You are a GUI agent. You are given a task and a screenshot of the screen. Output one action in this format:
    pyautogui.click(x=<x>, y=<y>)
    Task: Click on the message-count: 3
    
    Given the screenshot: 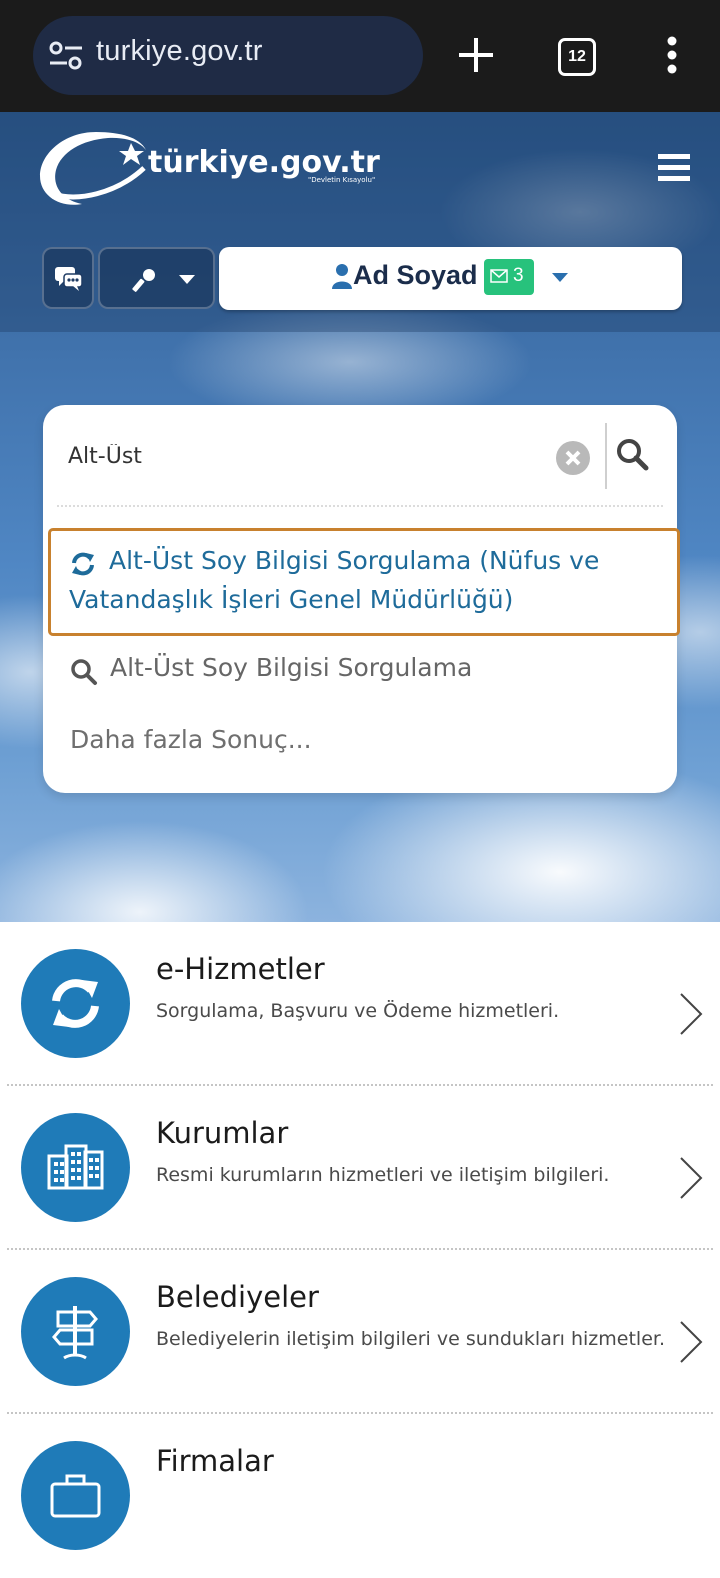 What is the action you would take?
    pyautogui.click(x=518, y=275)
    